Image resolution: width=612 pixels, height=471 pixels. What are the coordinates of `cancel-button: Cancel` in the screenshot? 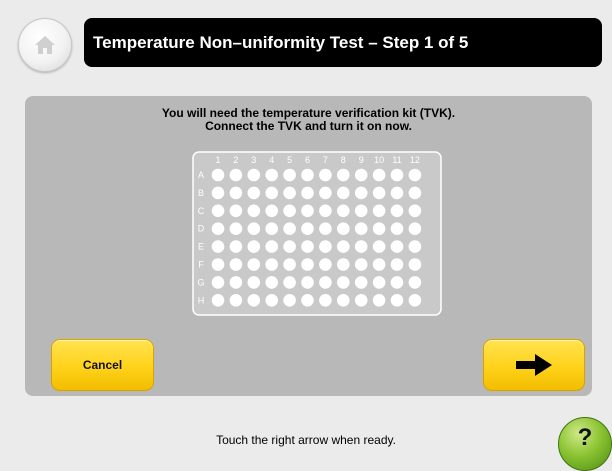 It's located at (102, 365).